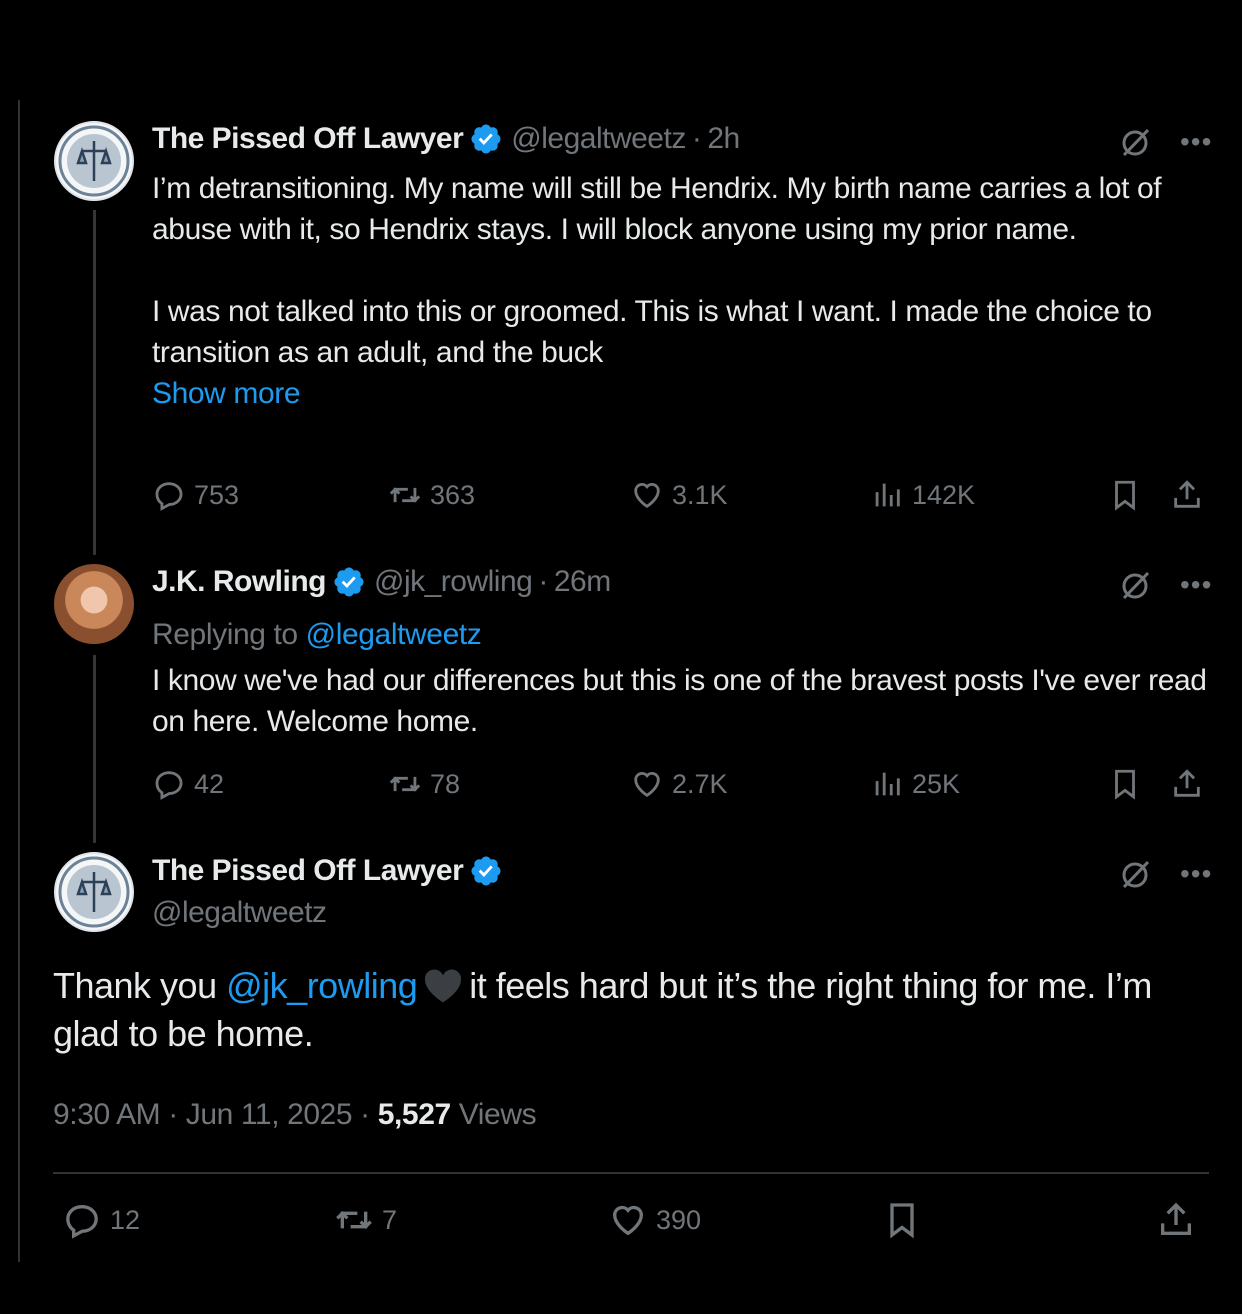 This screenshot has width=1242, height=1314. I want to click on views-count: 5,527, so click(414, 1114).